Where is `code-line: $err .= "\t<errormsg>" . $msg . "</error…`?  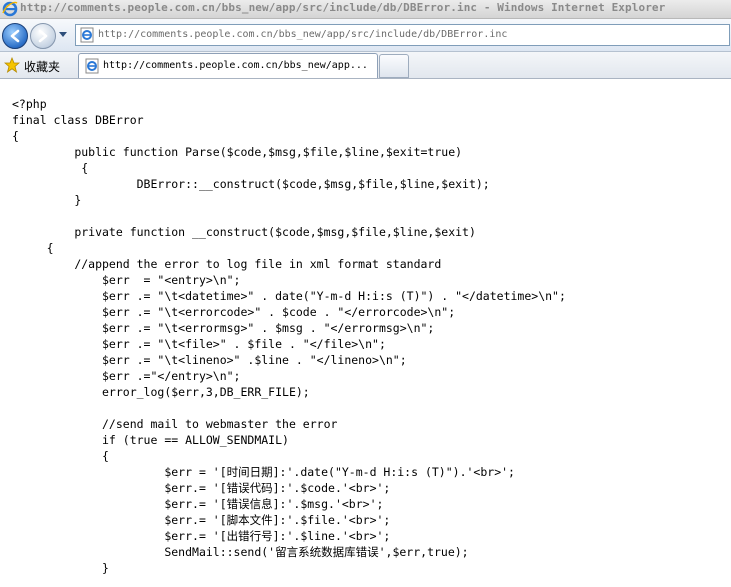
code-line: $err .= "\t<errormsg>" . $msg . "</error… is located at coordinates (223, 328).